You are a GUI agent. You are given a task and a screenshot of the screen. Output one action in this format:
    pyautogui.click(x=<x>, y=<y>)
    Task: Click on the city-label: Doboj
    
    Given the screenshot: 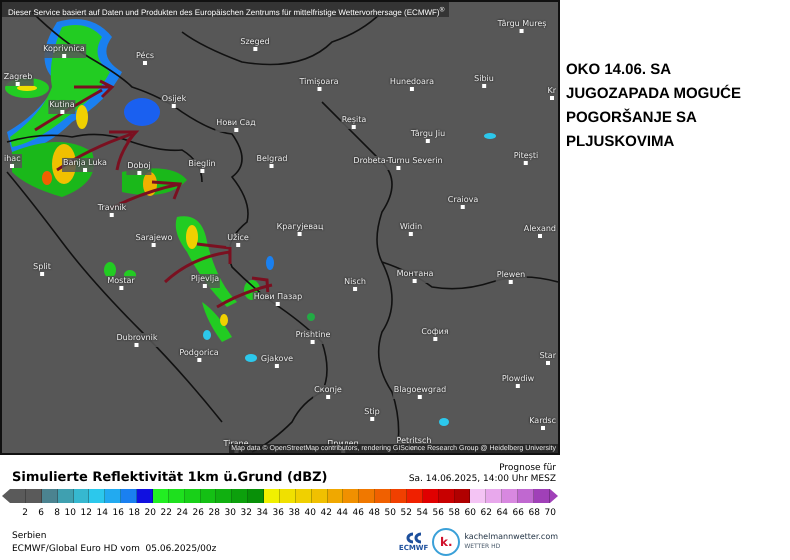 What is the action you would take?
    pyautogui.click(x=139, y=168)
    